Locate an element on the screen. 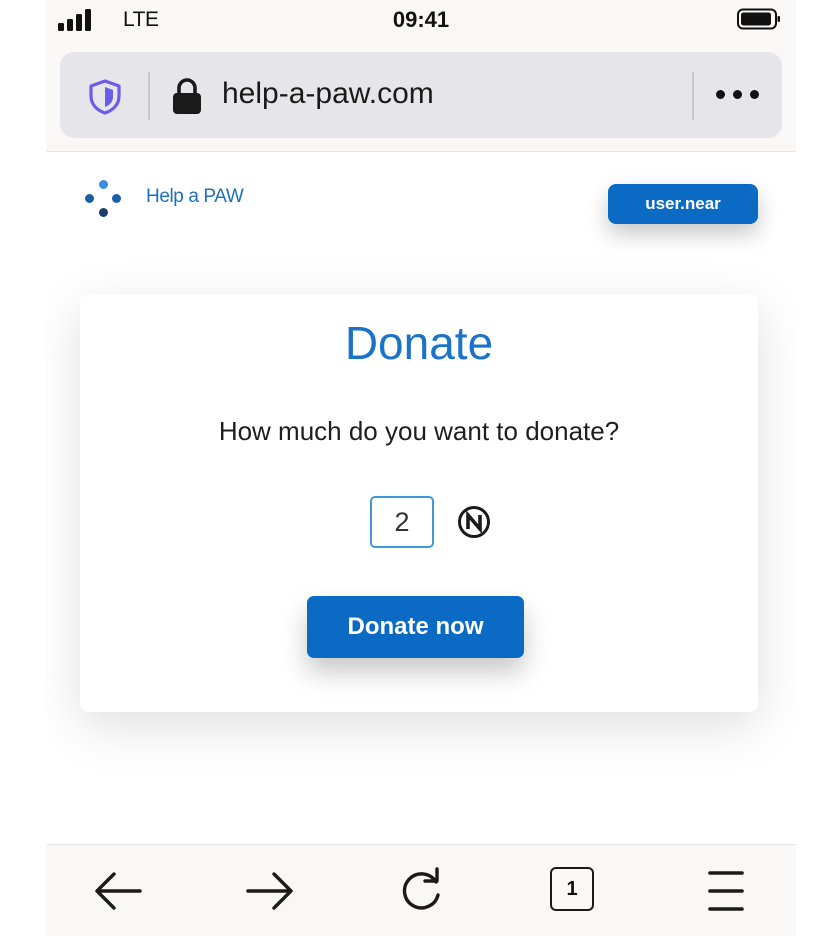 The image size is (838, 936). browser-toolbar: help-a-paw.com is located at coordinates (421, 96).